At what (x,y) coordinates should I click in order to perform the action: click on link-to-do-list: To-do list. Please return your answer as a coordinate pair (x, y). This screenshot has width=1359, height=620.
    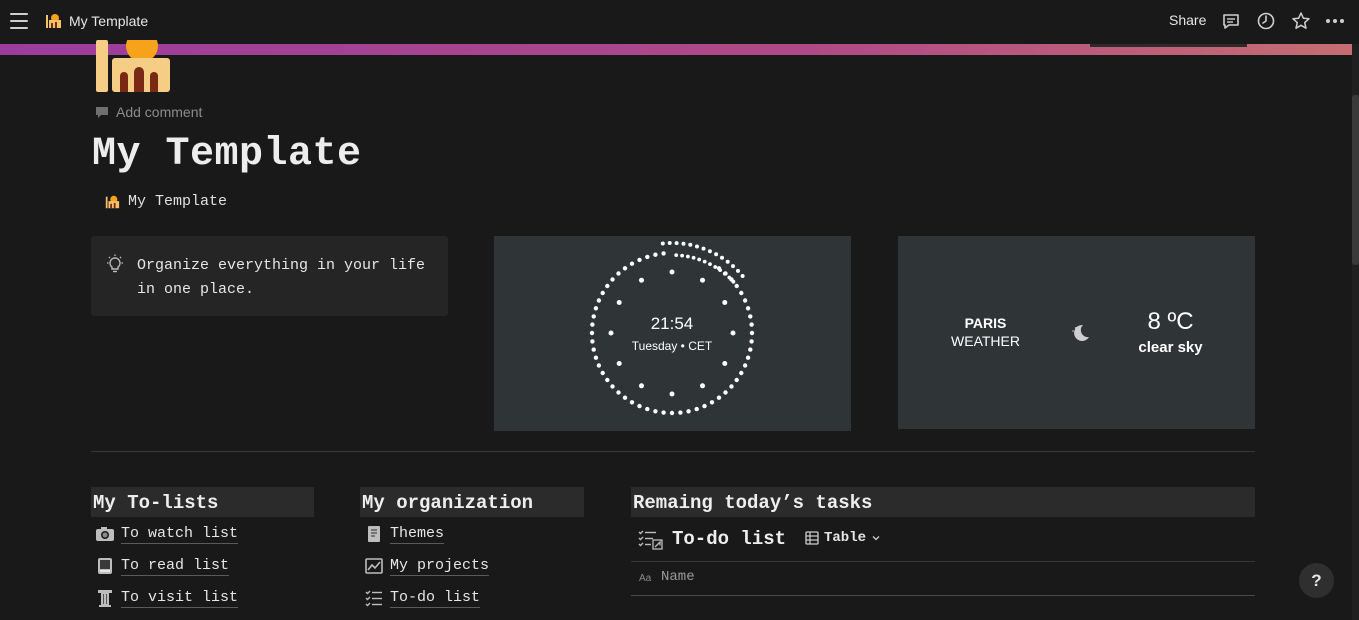
    Looking at the image, I should click on (422, 598).